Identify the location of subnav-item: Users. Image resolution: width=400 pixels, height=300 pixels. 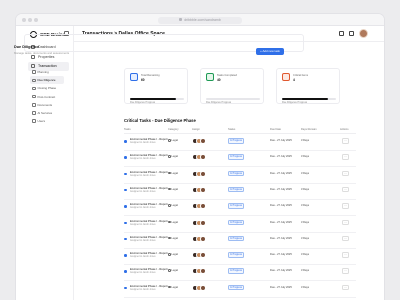
(47, 121).